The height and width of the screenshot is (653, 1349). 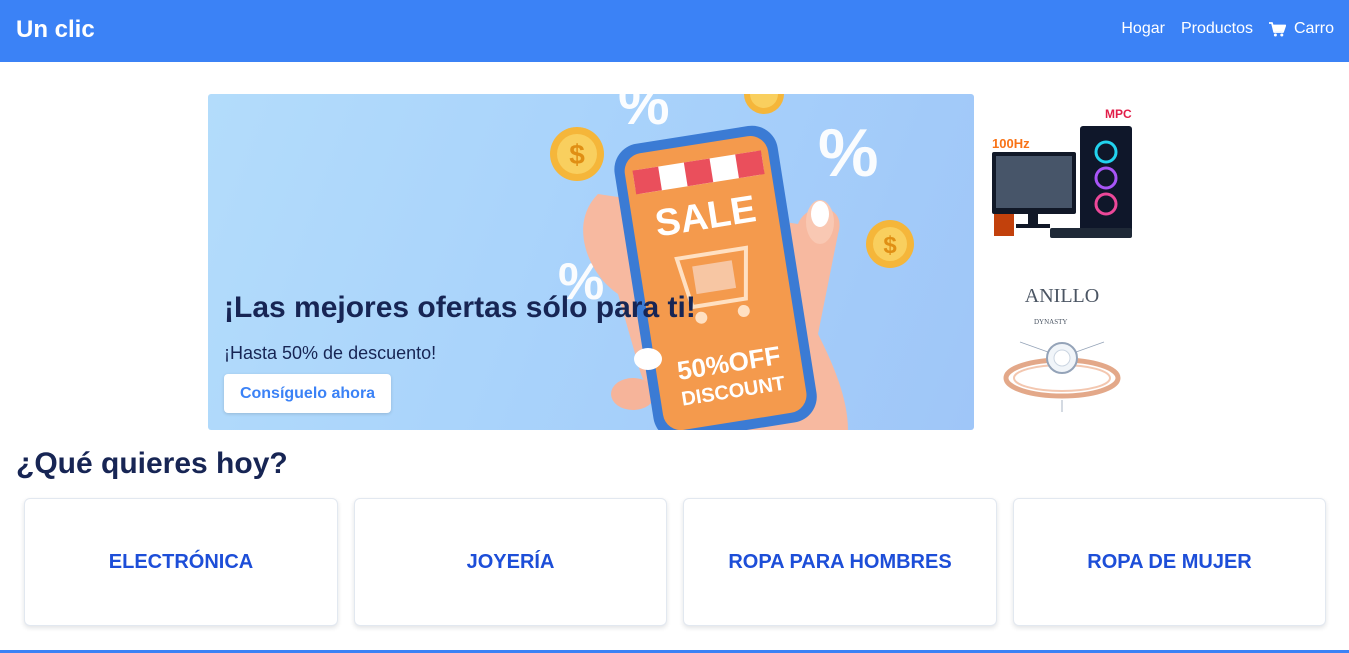 I want to click on gaming-pc-image: MPC 100Hz, so click(x=1062, y=172).